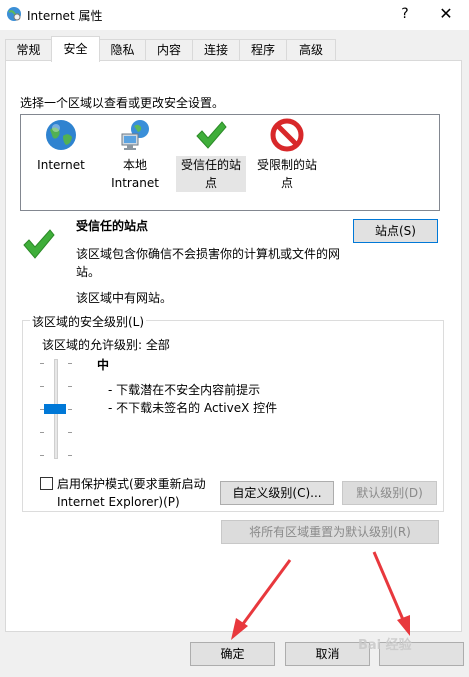  I want to click on tab-security: 安全, so click(75, 49).